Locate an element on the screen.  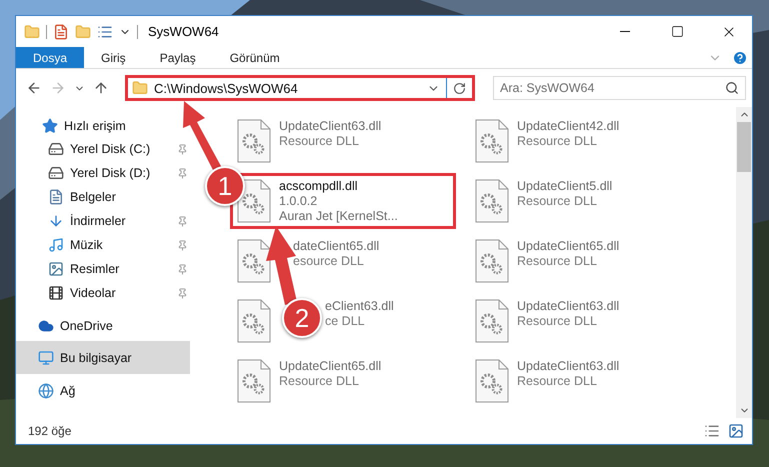
address-field: C:\Windows\SysWOW64 is located at coordinates (300, 88).